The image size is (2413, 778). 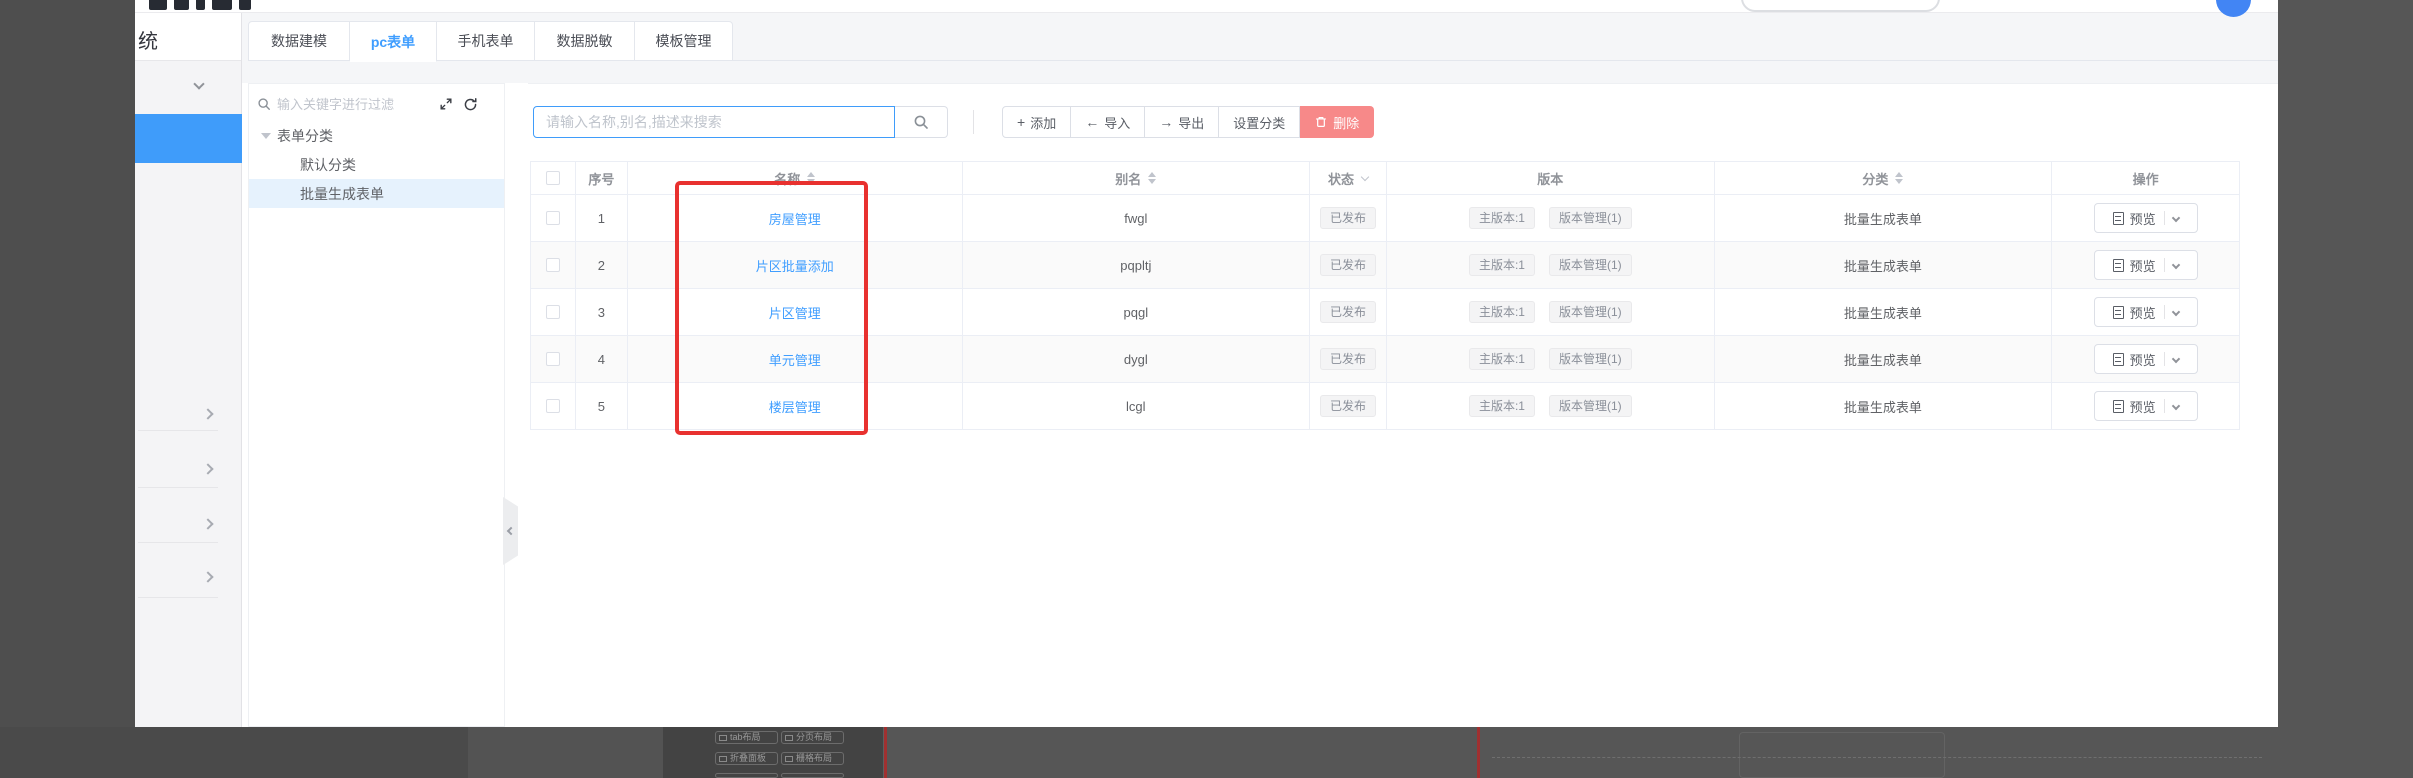 What do you see at coordinates (585, 41) in the screenshot?
I see `tab-data-masking: 数据脱敏` at bounding box center [585, 41].